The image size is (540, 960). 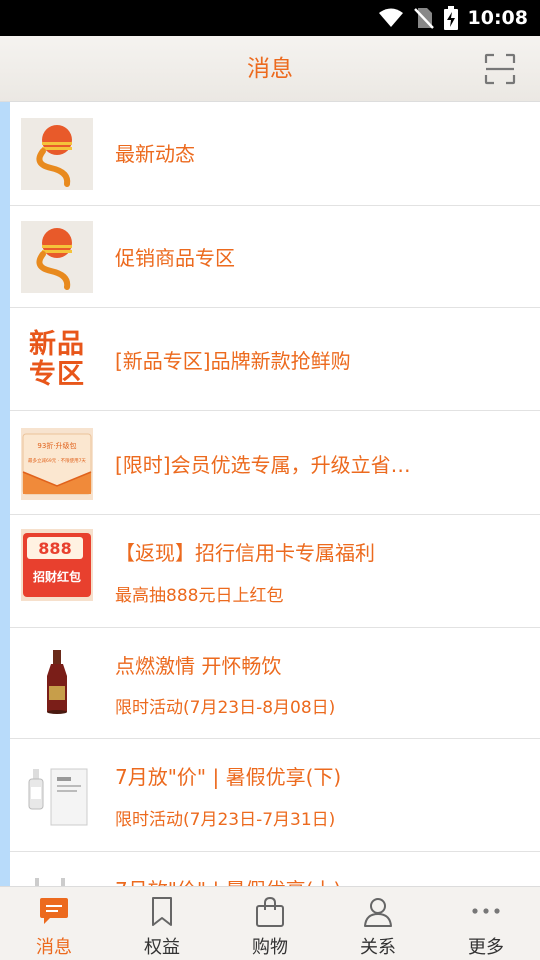 What do you see at coordinates (270, 947) in the screenshot?
I see `tab-label: 购物` at bounding box center [270, 947].